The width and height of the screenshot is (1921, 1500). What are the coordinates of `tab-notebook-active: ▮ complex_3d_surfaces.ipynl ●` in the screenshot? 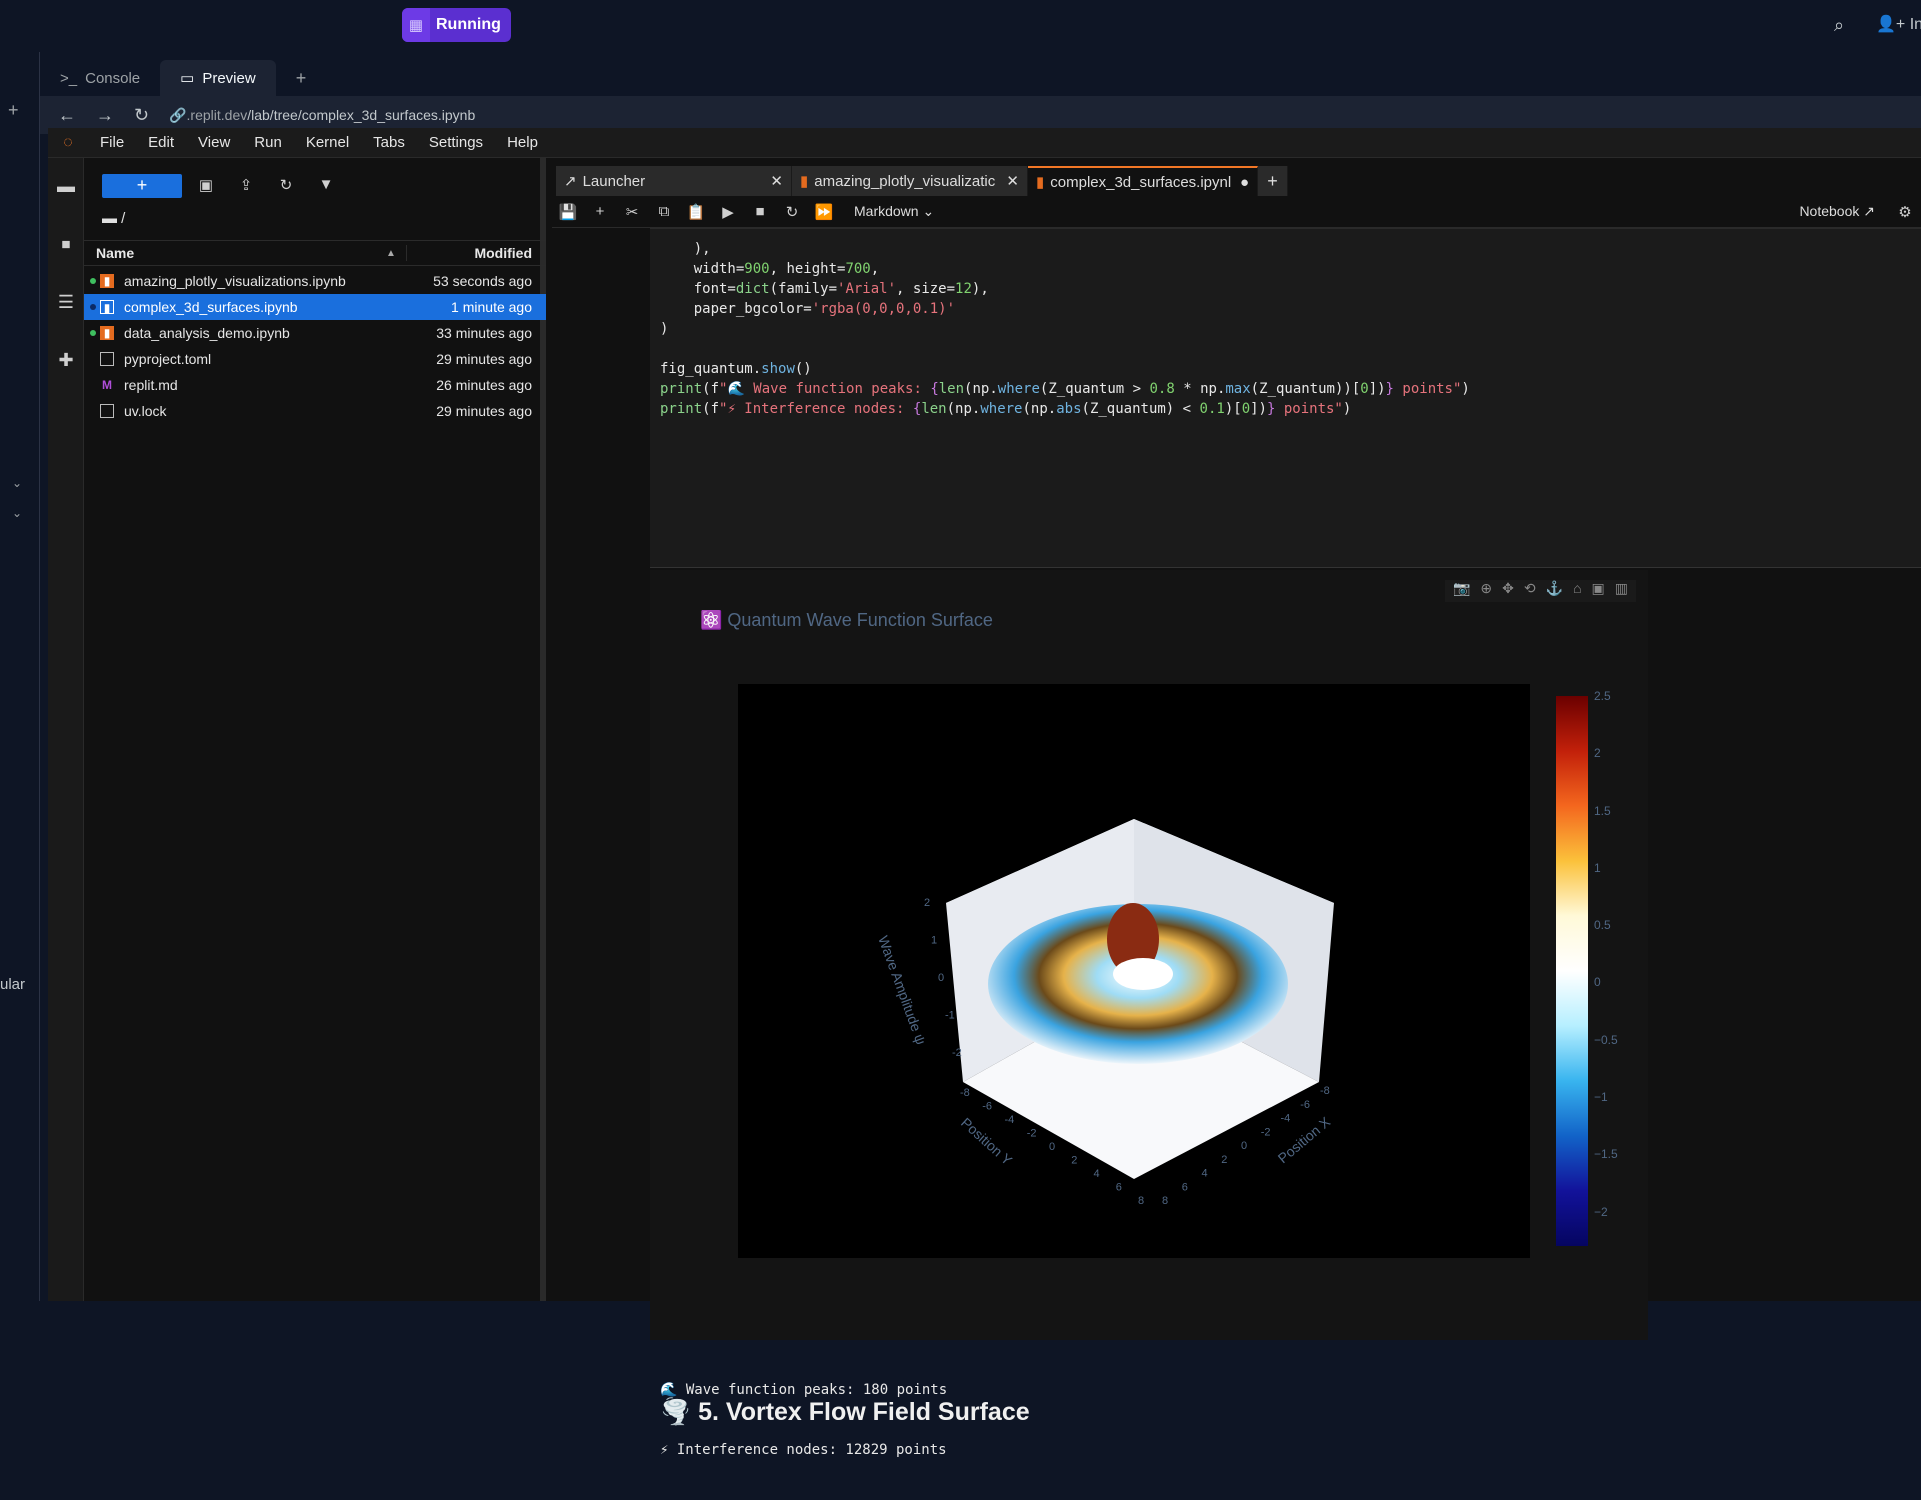 It's located at (1143, 181).